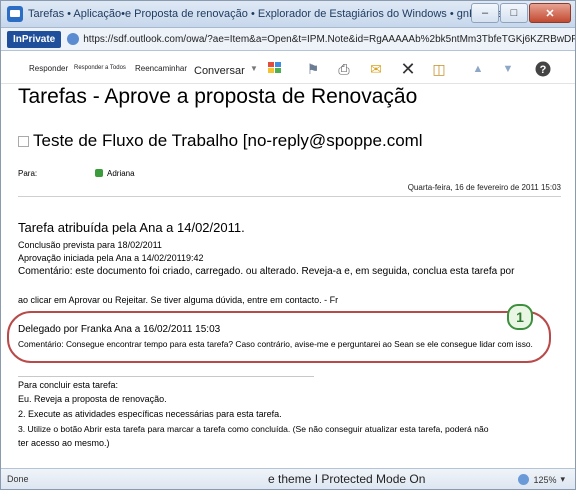  Describe the element at coordinates (279, 337) in the screenshot. I see `highlight-callout` at that location.